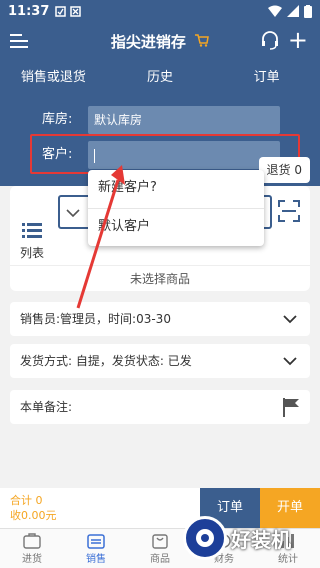 Image resolution: width=320 pixels, height=568 pixels. Describe the element at coordinates (57, 119) in the screenshot. I see `warehouse-label: 库房:` at that location.